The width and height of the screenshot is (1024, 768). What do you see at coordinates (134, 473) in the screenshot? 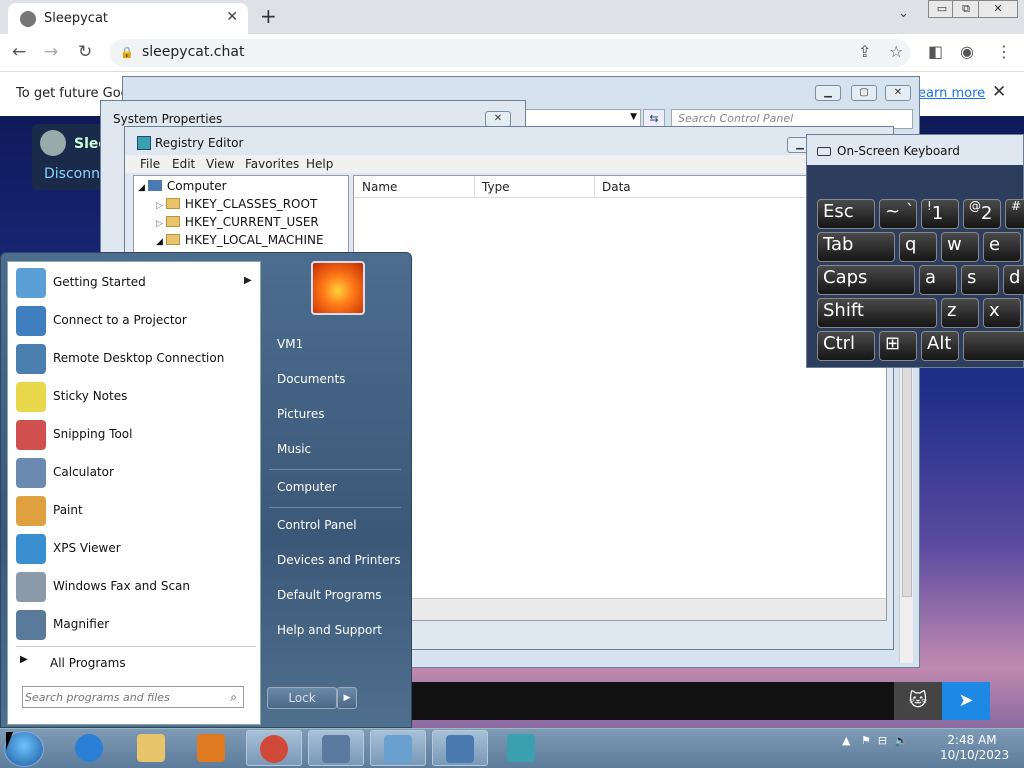
I see `program-item: Calculator` at bounding box center [134, 473].